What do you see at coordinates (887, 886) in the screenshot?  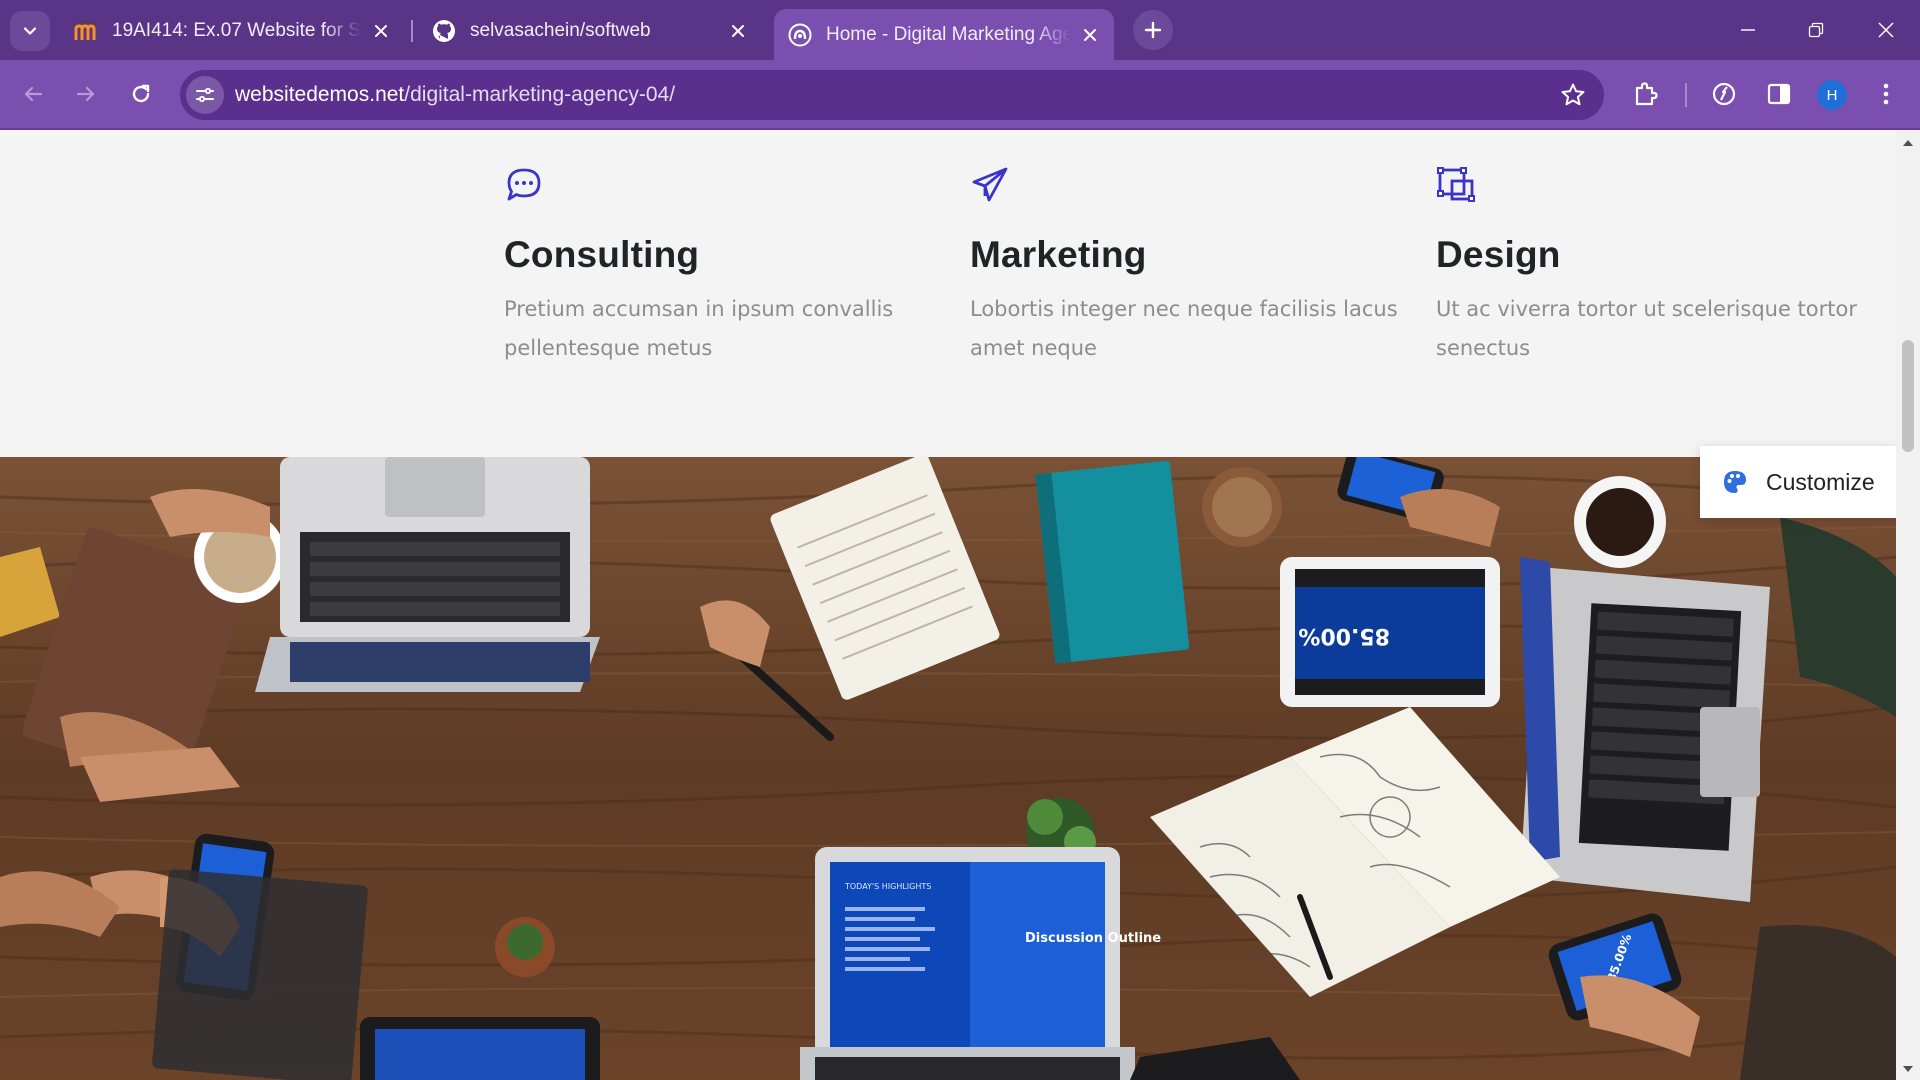 I see `laptop-screen-header: TODAY'S HIGHLIGHTS` at bounding box center [887, 886].